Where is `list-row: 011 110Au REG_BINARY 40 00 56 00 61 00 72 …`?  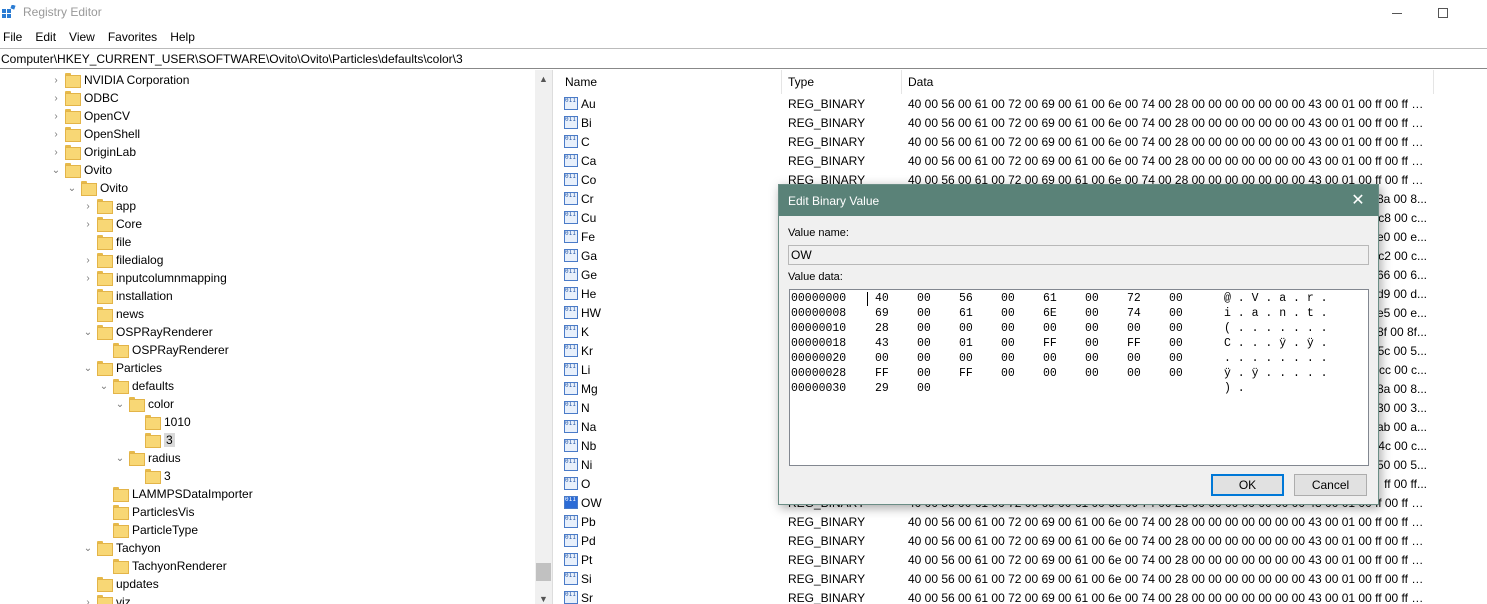 list-row: 011 110Au REG_BINARY 40 00 56 00 61 00 72 … is located at coordinates (1022, 103).